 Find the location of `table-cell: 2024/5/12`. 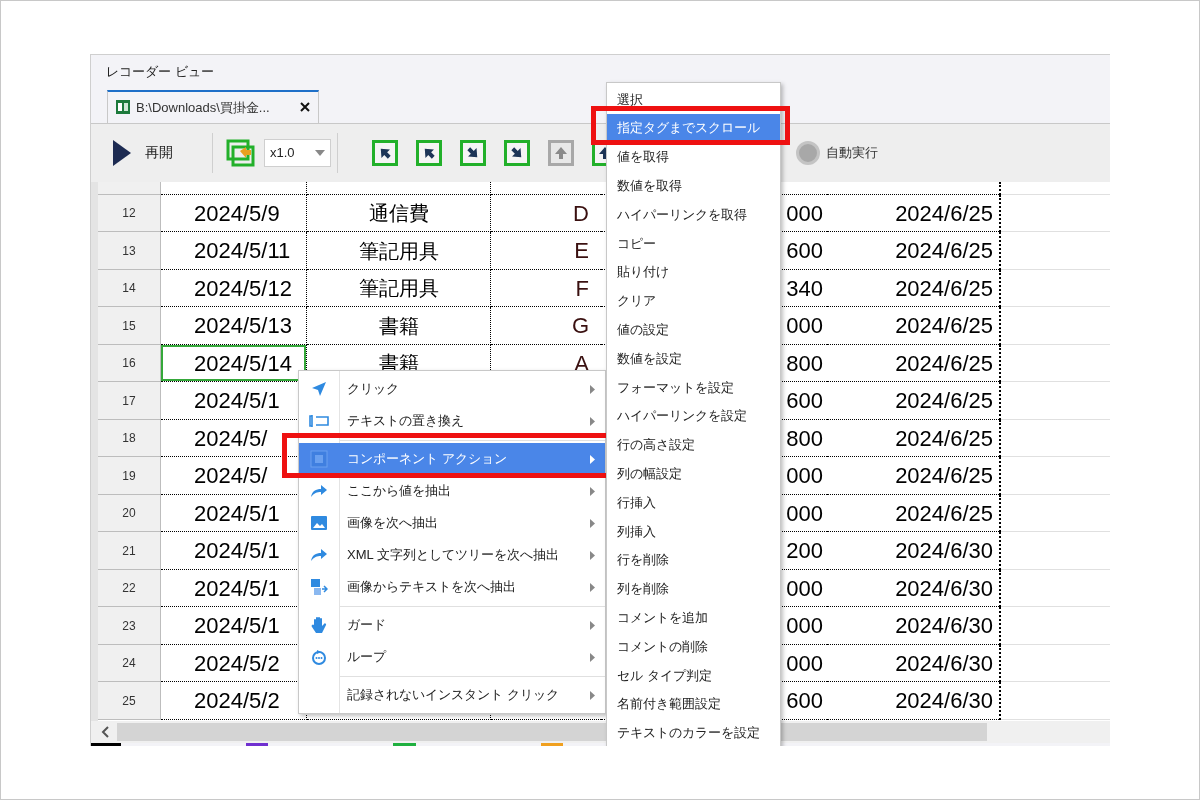

table-cell: 2024/5/12 is located at coordinates (234, 288).